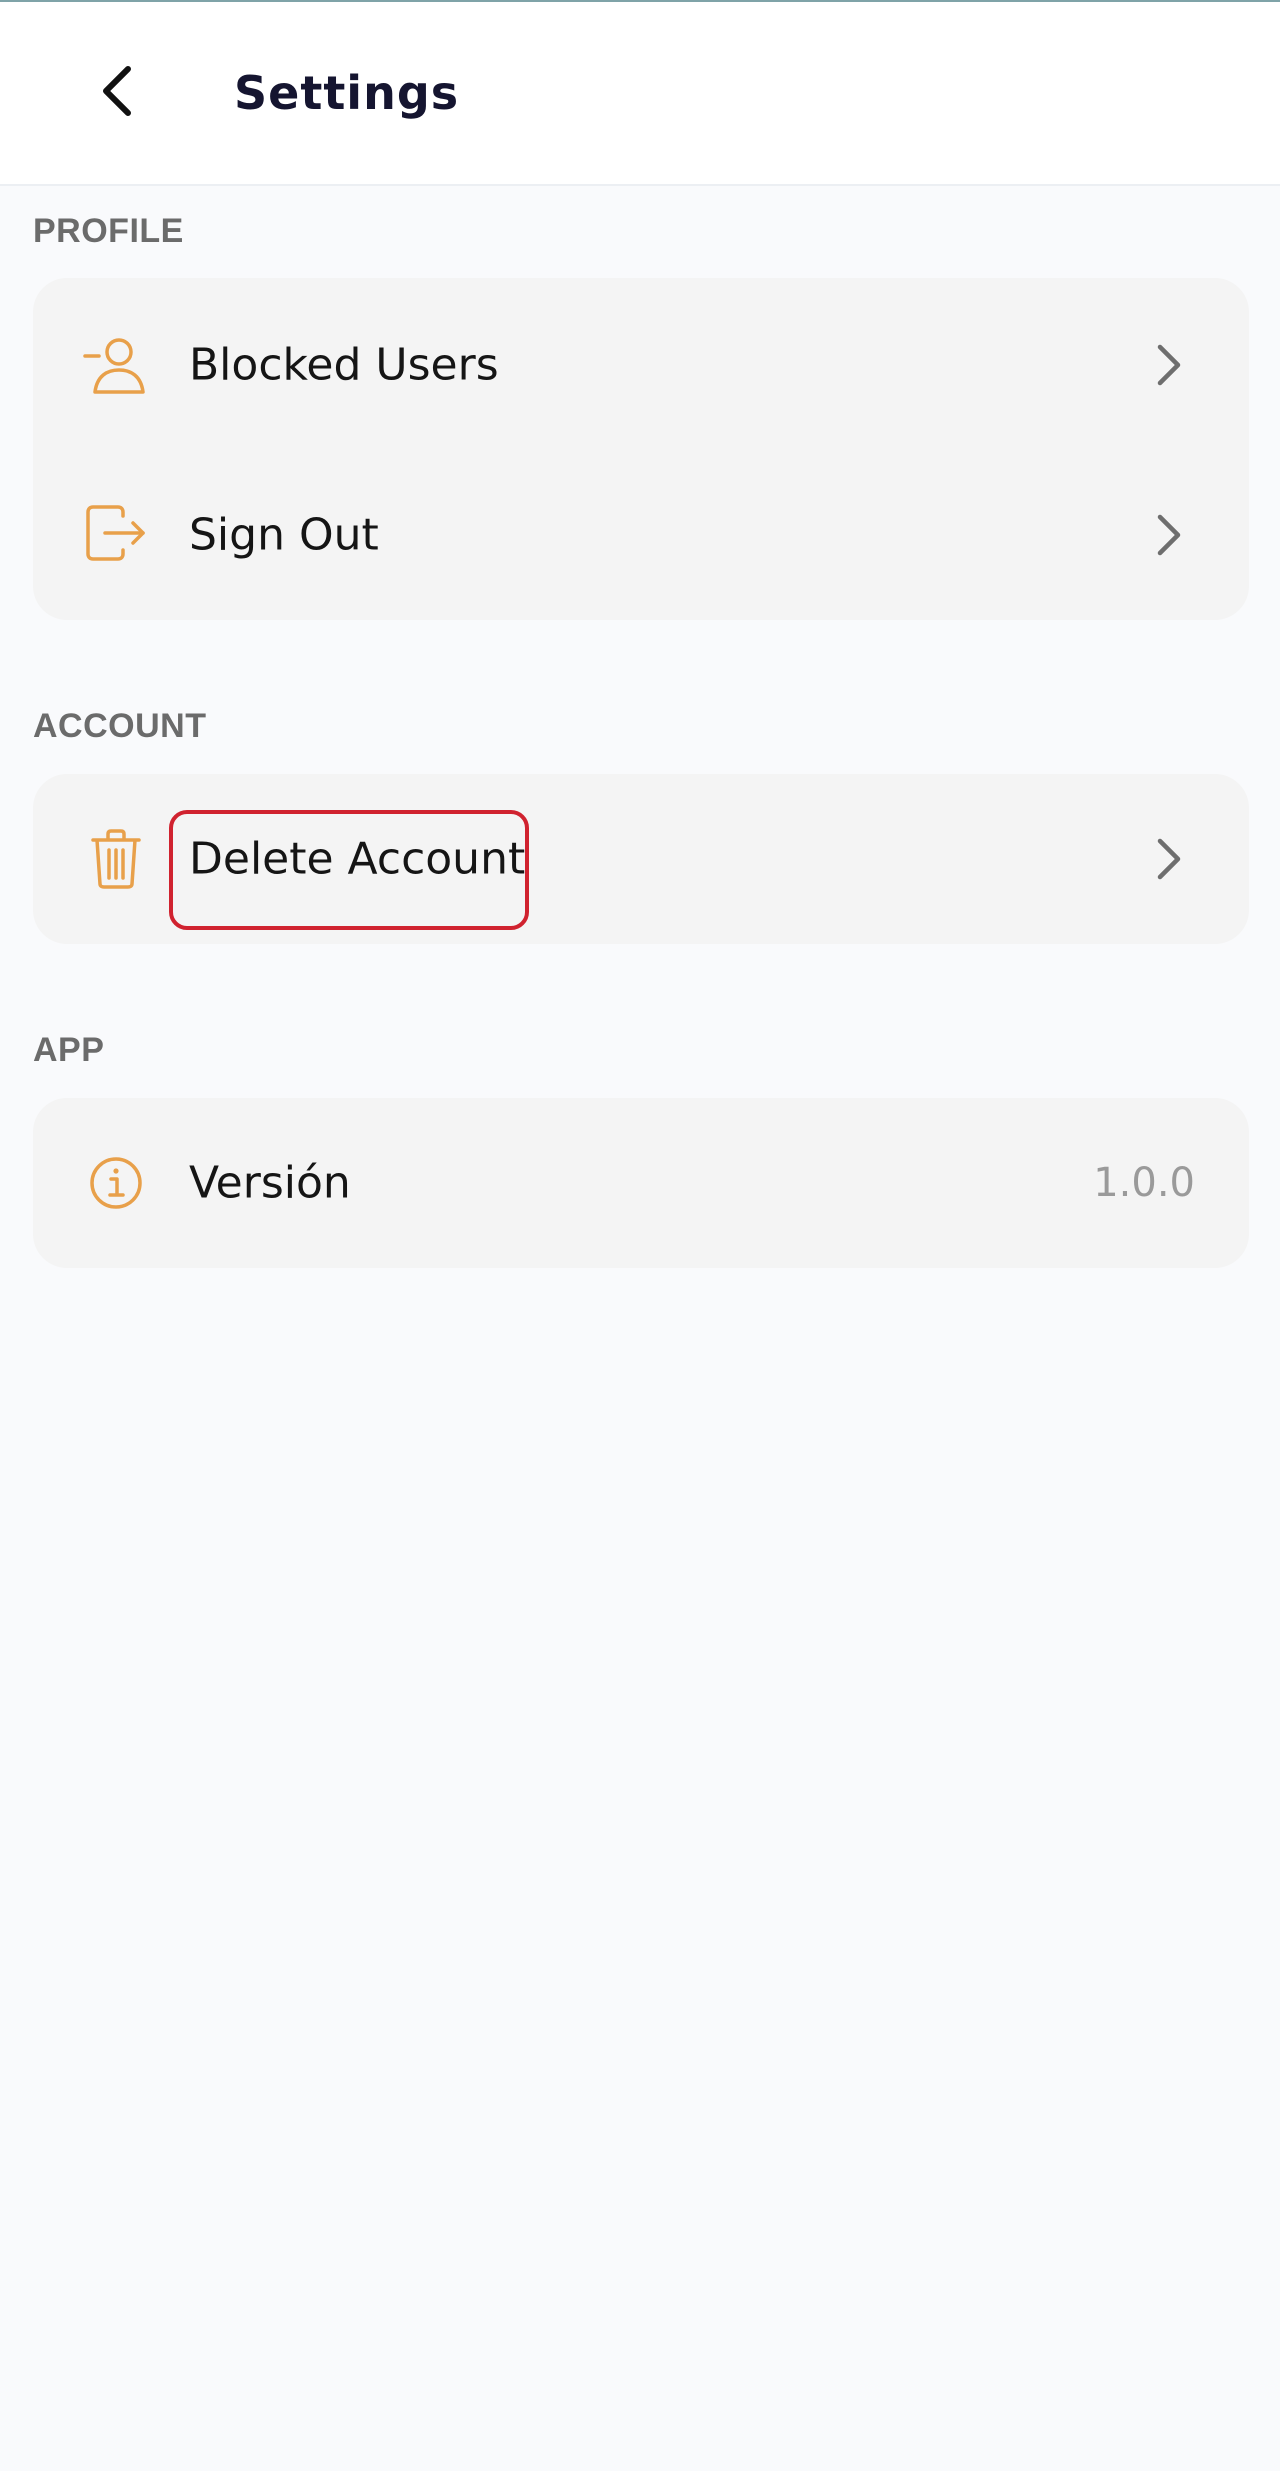  What do you see at coordinates (1144, 1183) in the screenshot?
I see `version-value: 1.0.0` at bounding box center [1144, 1183].